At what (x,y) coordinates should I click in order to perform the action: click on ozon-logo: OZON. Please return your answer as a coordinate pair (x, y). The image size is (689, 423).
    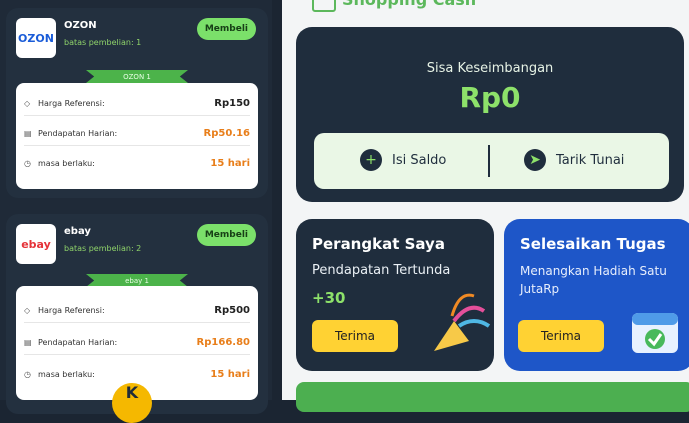
    Looking at the image, I should click on (36, 38).